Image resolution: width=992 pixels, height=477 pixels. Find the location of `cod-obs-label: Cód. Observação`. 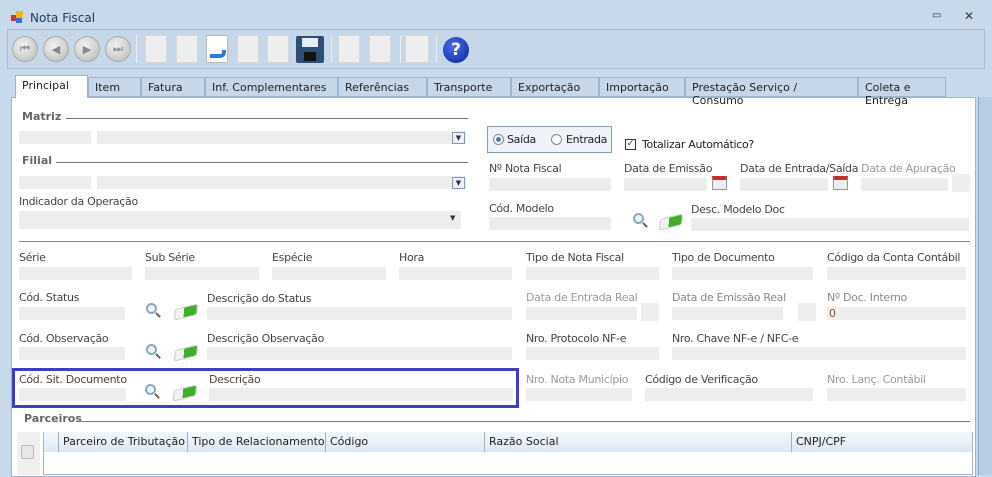

cod-obs-label: Cód. Observação is located at coordinates (64, 338).